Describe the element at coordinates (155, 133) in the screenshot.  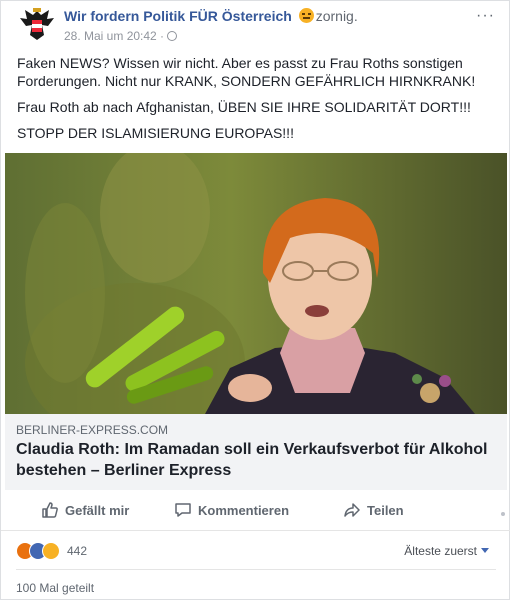
I see `post-paragraph: STOPP DER ISLAMISIERUNG EUROPAS!!!` at that location.